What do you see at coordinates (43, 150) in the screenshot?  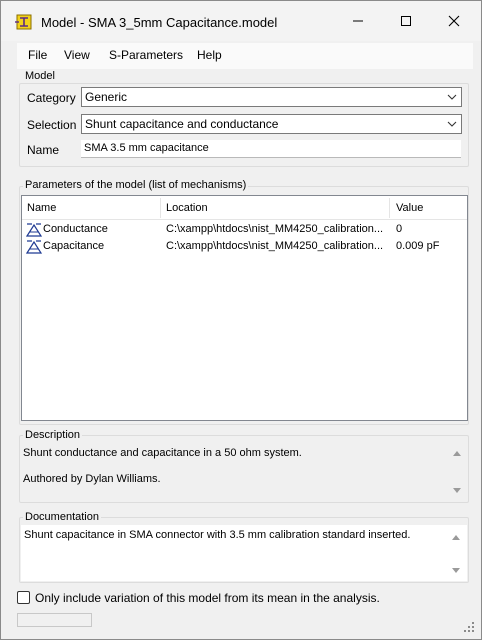 I see `name-label: Name` at bounding box center [43, 150].